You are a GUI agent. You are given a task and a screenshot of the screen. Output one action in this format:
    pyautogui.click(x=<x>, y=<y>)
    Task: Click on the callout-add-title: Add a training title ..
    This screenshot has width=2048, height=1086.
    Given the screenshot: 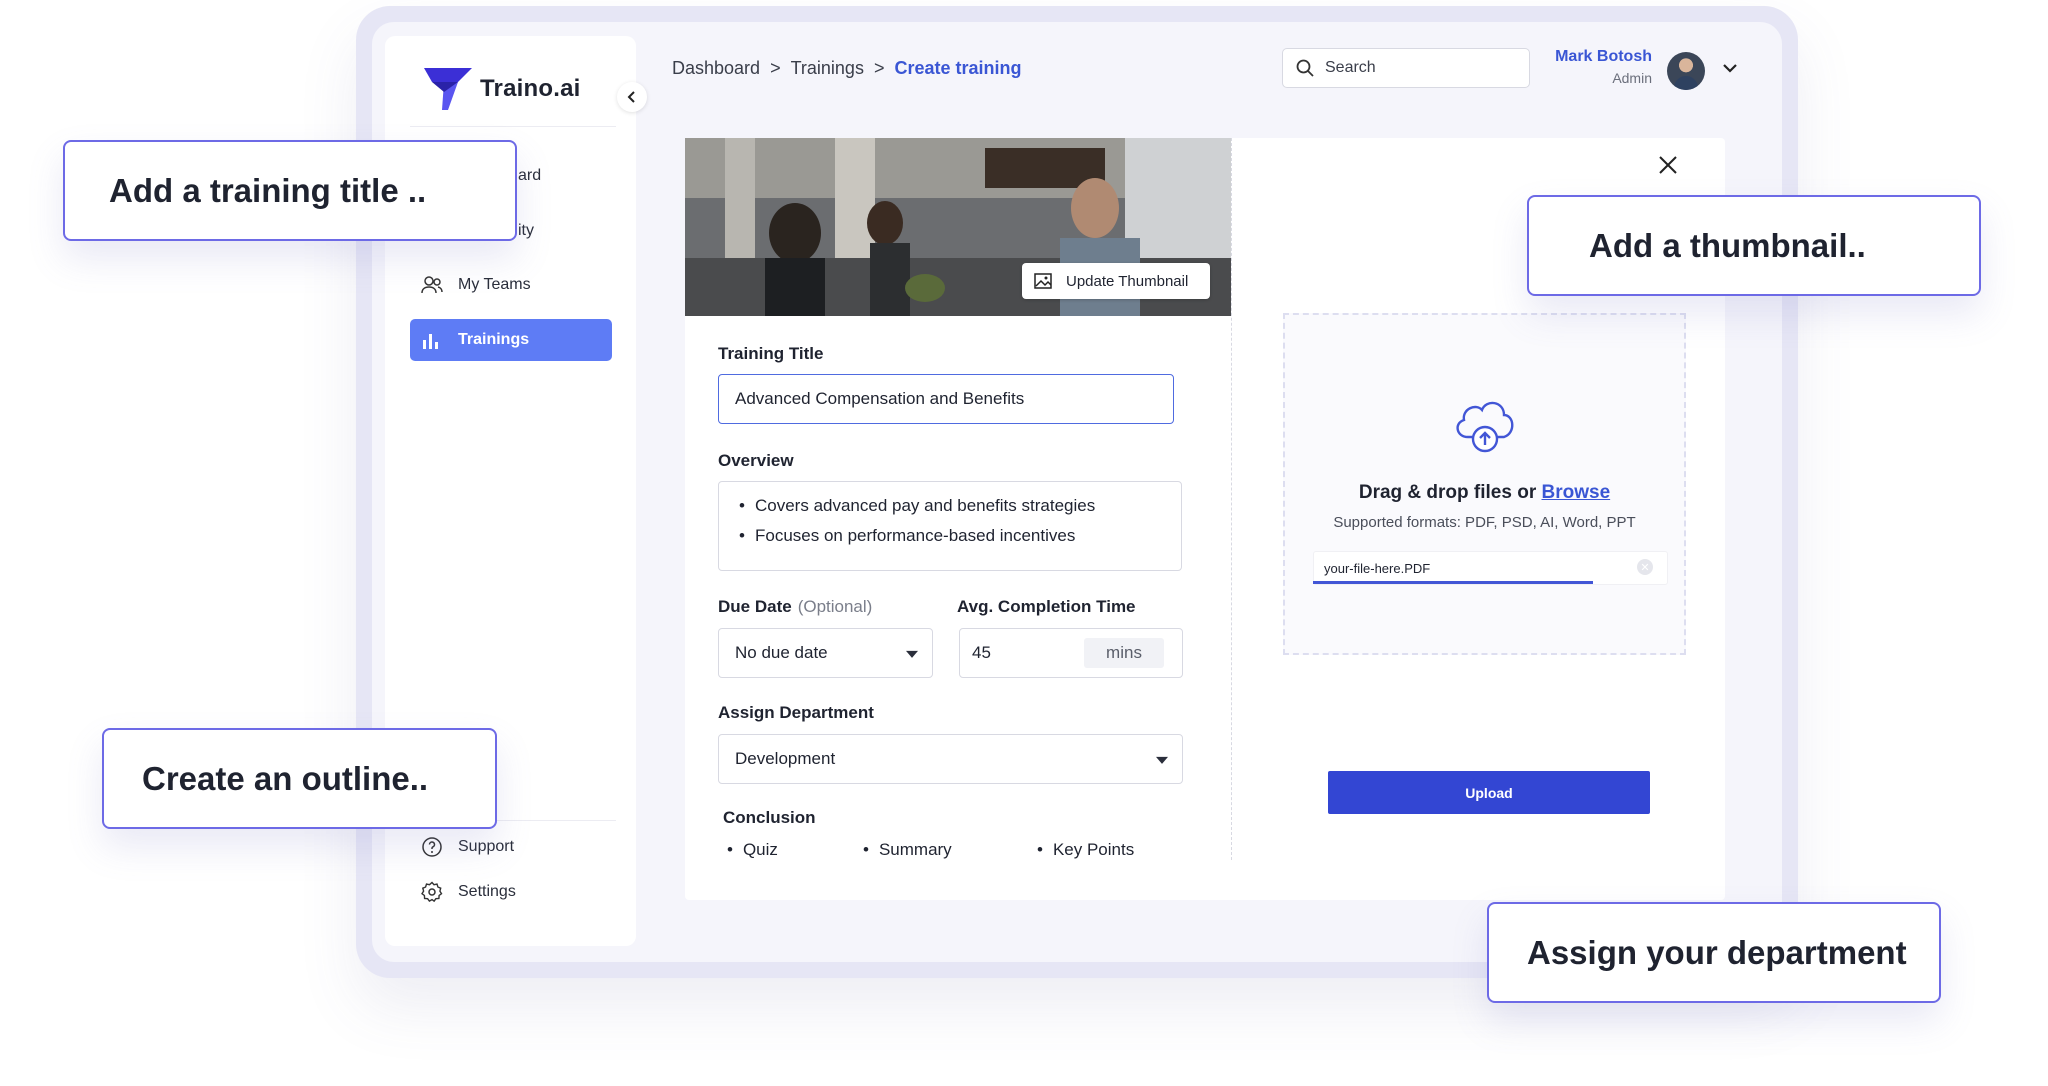 What is the action you would take?
    pyautogui.click(x=290, y=190)
    